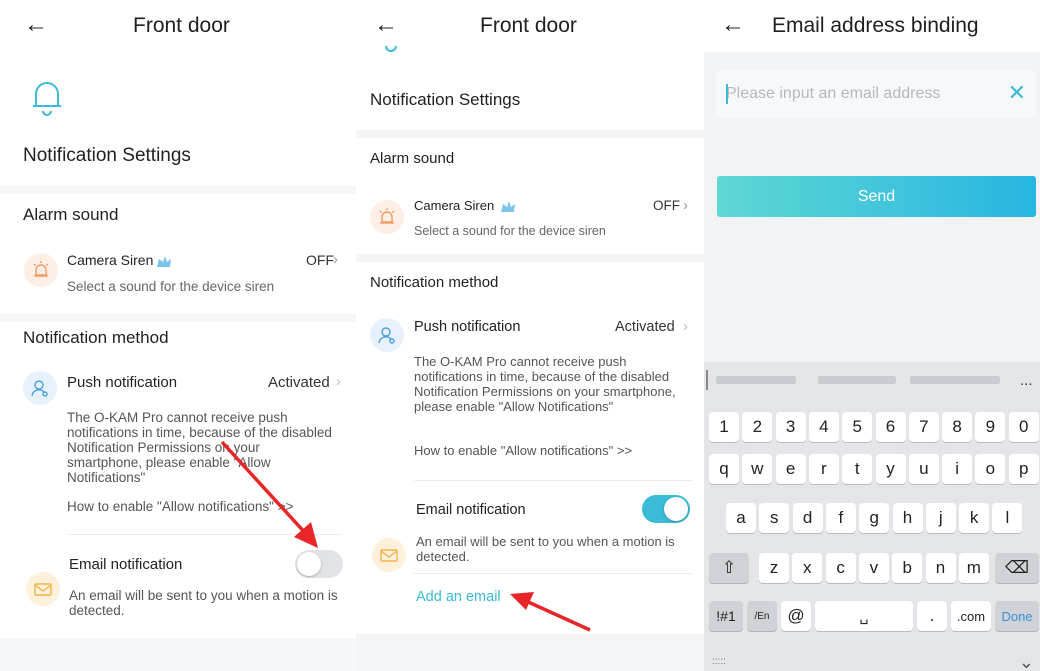 This screenshot has height=671, width=1040. I want to click on key-r: r, so click(823, 469).